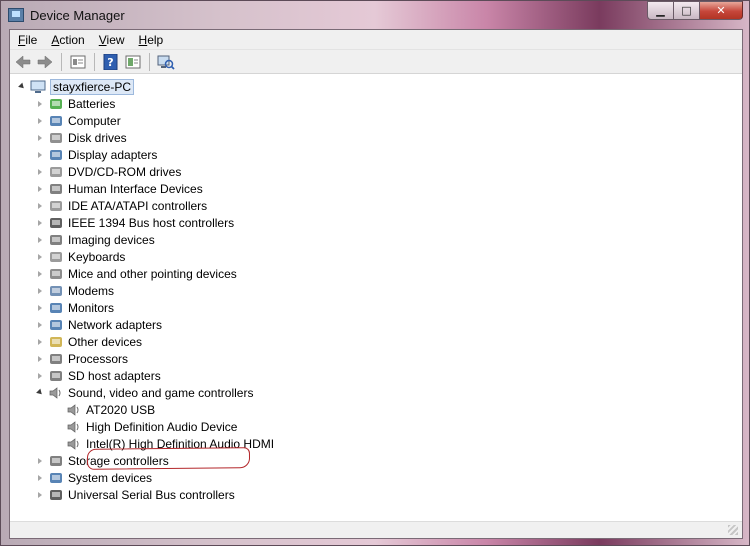 The height and width of the screenshot is (546, 750). I want to click on mouse-icon, so click(56, 273).